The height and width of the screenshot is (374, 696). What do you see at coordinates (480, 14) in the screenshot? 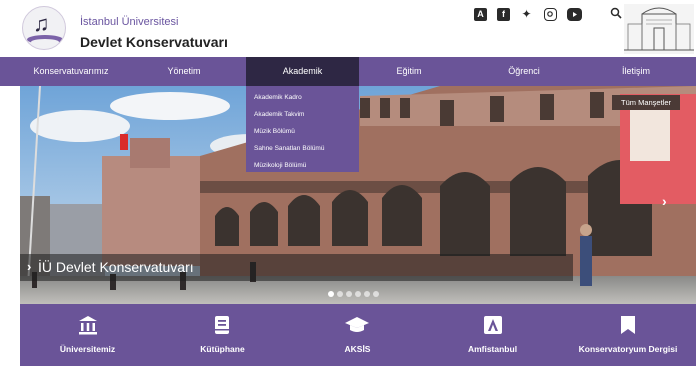
I see `a-icon: A` at bounding box center [480, 14].